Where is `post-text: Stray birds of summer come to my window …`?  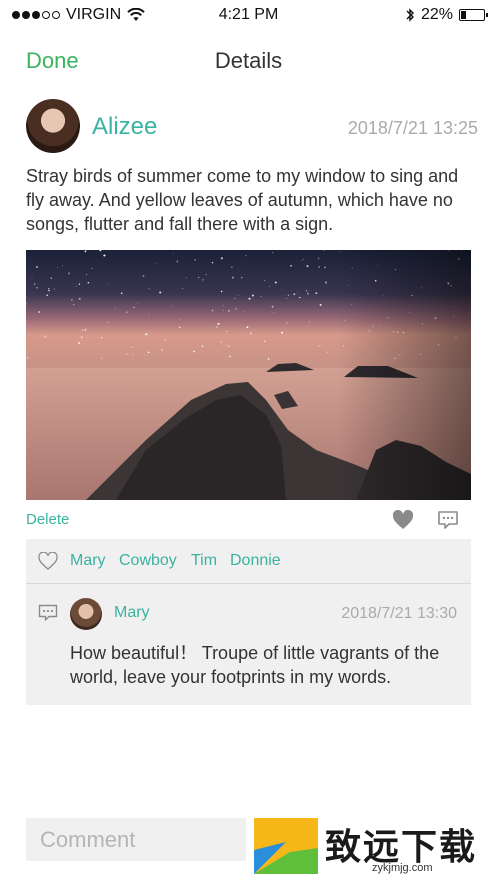 post-text: Stray birds of summer come to my window … is located at coordinates (242, 200).